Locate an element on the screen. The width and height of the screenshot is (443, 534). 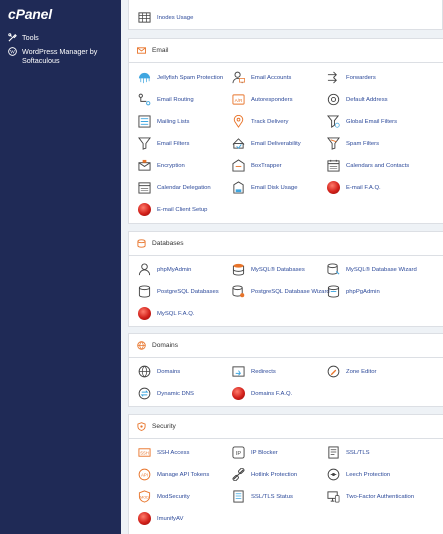
autoresponder-icon: A/R is located at coordinates (238, 99).